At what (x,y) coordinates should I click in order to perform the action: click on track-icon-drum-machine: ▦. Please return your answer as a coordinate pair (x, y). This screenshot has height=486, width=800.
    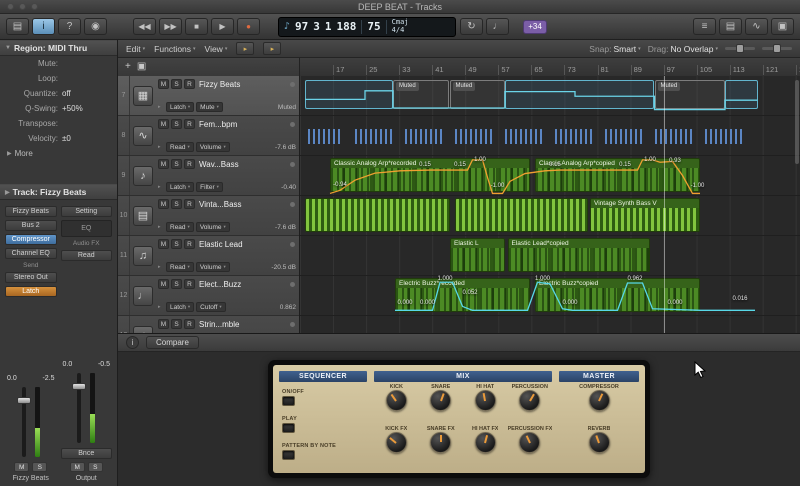
    Looking at the image, I should click on (143, 95).